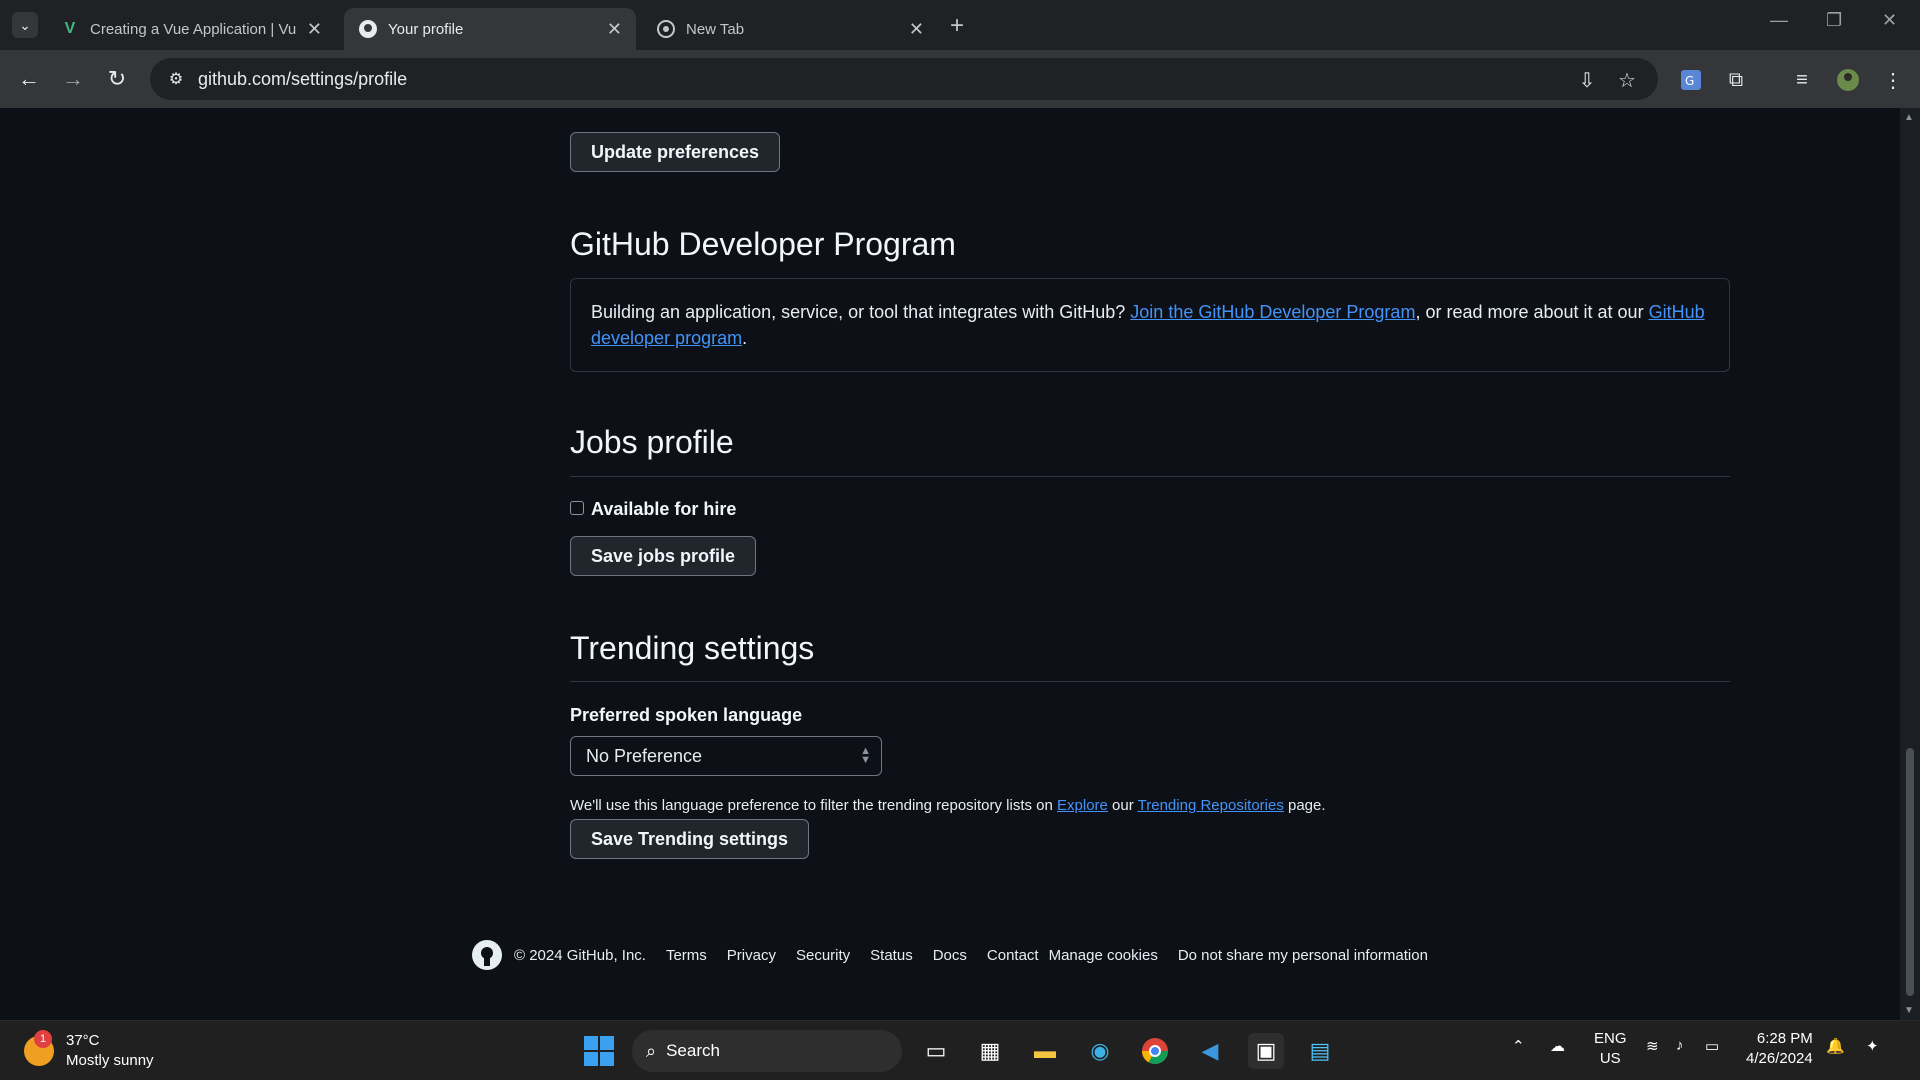 The image size is (1920, 1080). What do you see at coordinates (1272, 312) in the screenshot?
I see `join-developer-program-link: Join the GitHub Developer Program` at bounding box center [1272, 312].